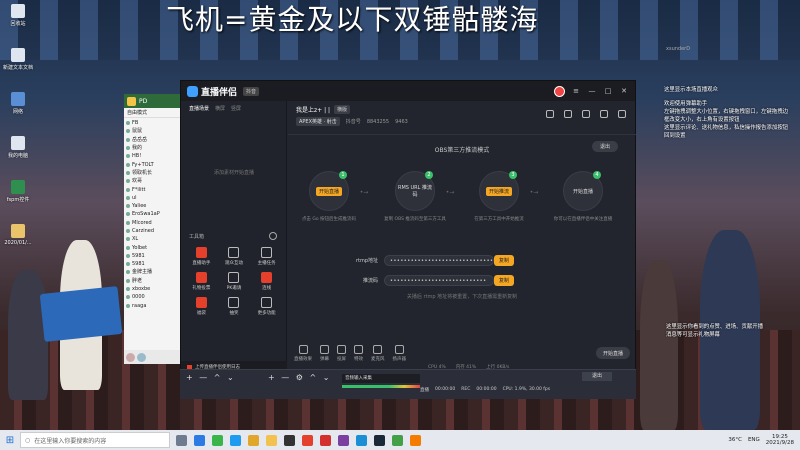 The height and width of the screenshot is (450, 800). I want to click on tool-tasks: 主播任务, so click(266, 256).